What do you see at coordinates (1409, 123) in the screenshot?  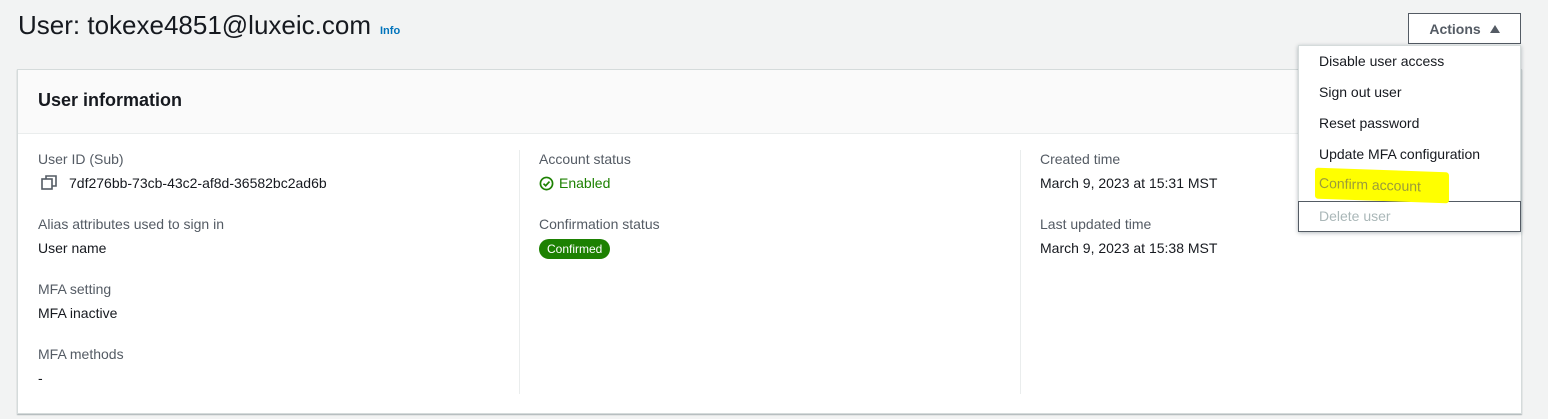 I see `menu-item-reset-password: Reset password` at bounding box center [1409, 123].